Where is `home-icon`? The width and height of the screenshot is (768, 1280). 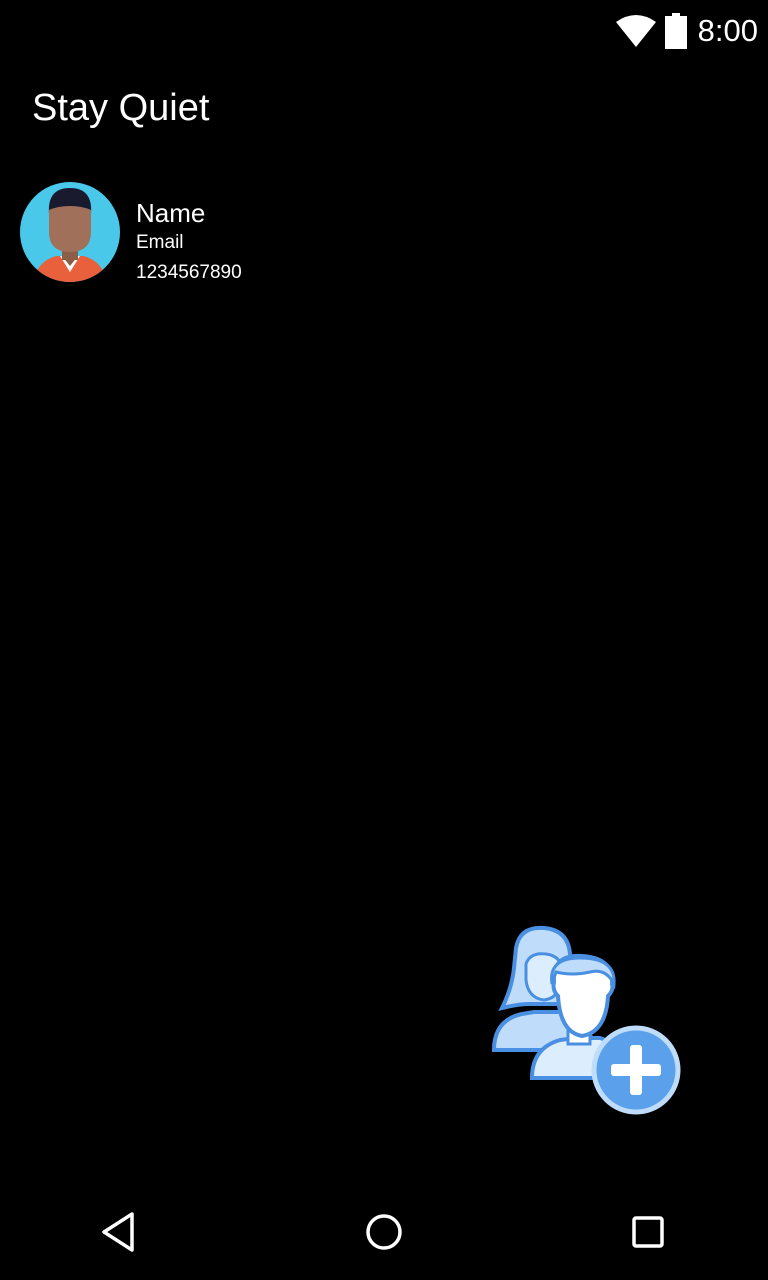 home-icon is located at coordinates (384, 1232).